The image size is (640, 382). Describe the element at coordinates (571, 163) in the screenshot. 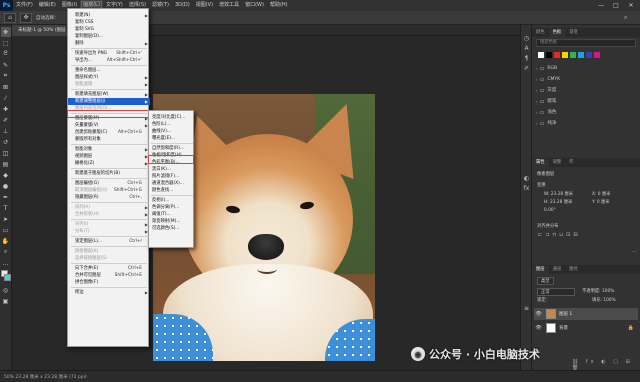

I see `tab-libraries: 库` at that location.